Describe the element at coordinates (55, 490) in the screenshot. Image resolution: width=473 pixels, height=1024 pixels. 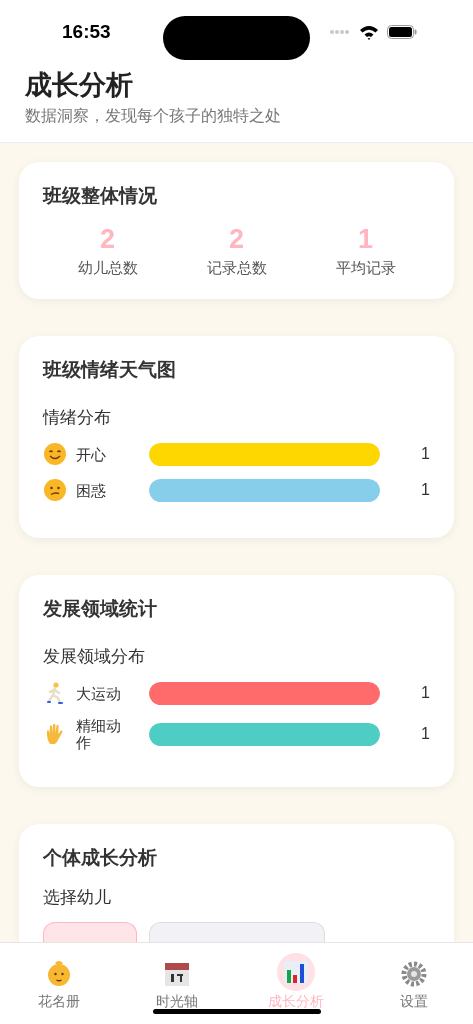
I see `confused-face-icon` at that location.